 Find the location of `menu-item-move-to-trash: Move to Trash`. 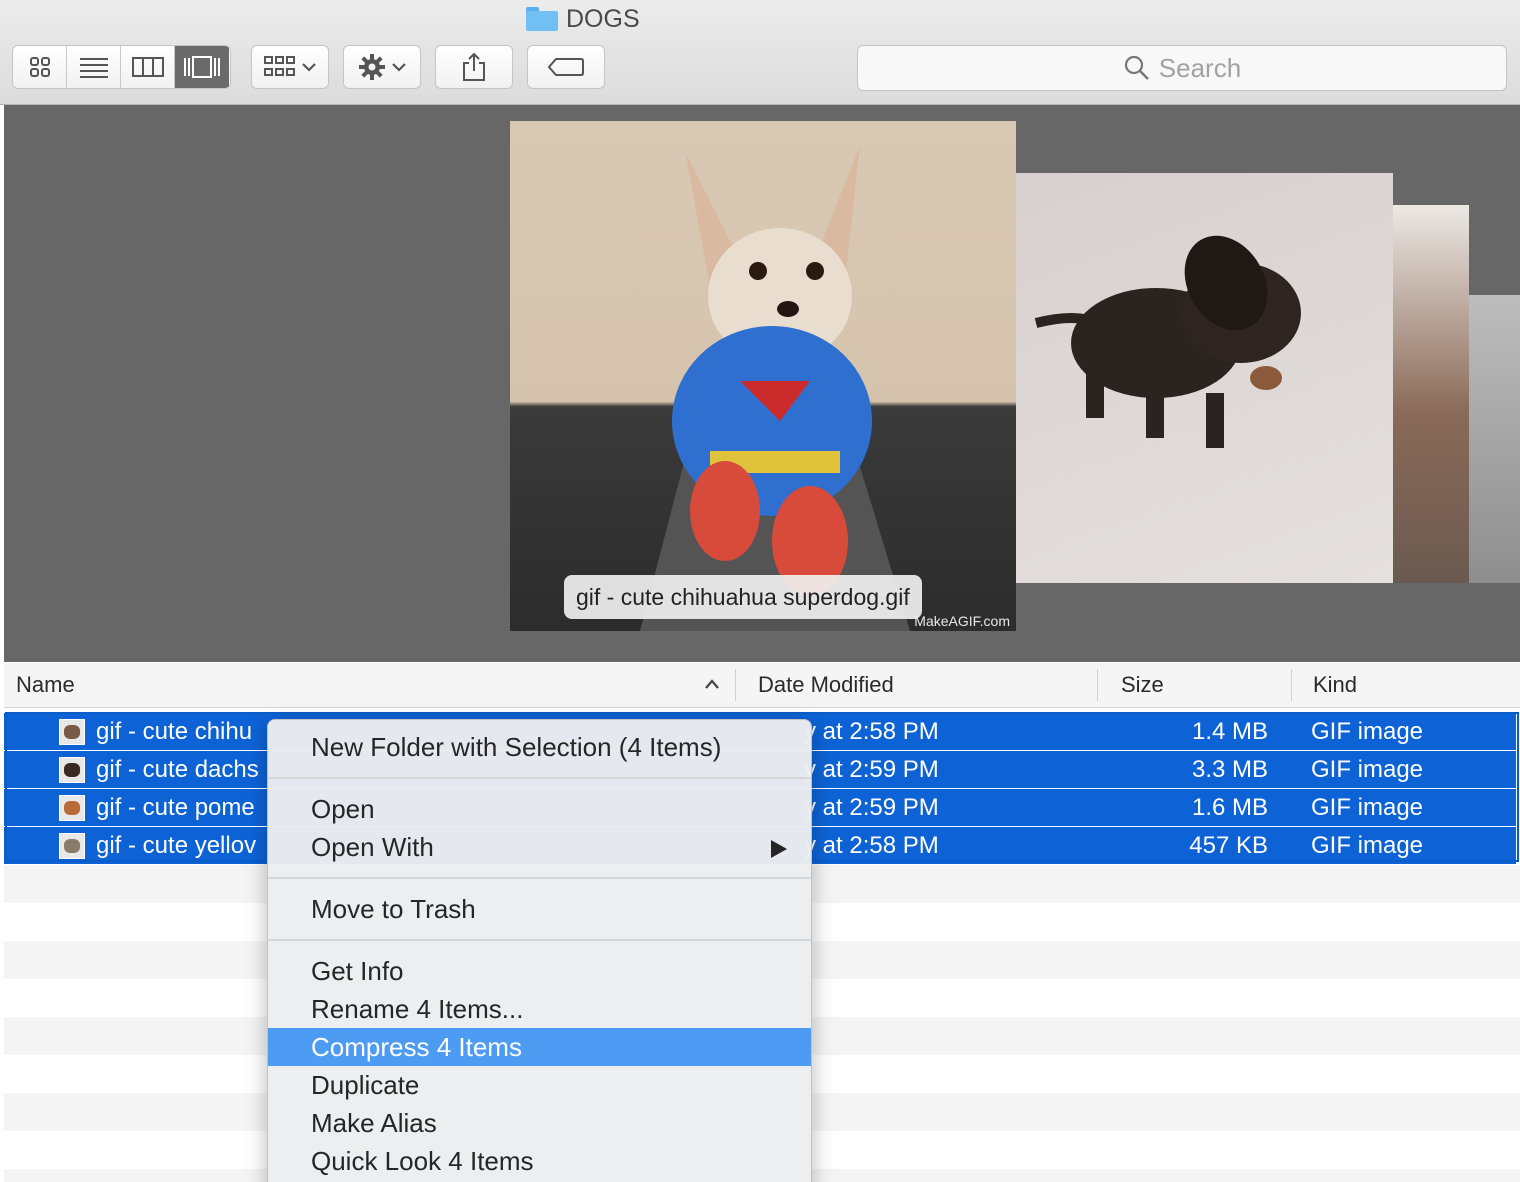

menu-item-move-to-trash: Move to Trash is located at coordinates (539, 909).